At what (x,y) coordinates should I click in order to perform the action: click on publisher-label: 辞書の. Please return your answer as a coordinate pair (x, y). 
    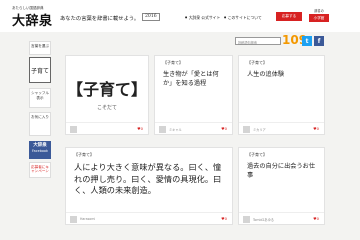
    Looking at the image, I should click on (319, 11).